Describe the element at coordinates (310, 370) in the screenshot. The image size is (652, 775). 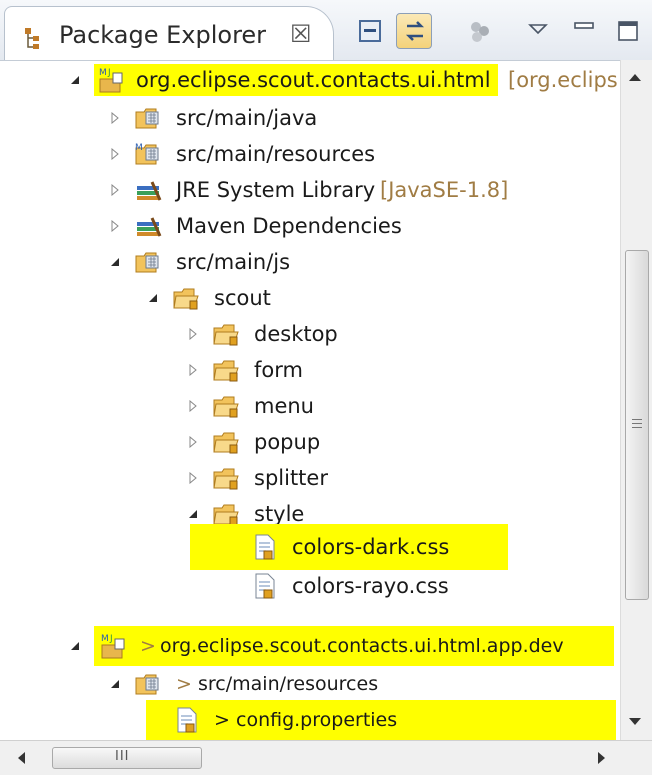
I see `tree-item-form: form` at that location.